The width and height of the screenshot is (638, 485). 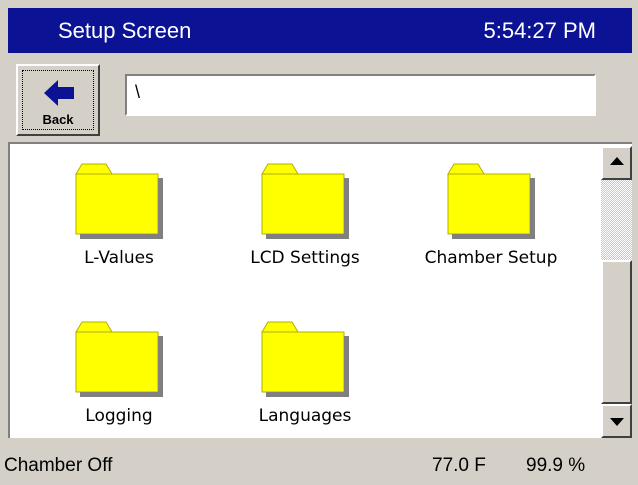 I want to click on back-button: Back, so click(x=58, y=100).